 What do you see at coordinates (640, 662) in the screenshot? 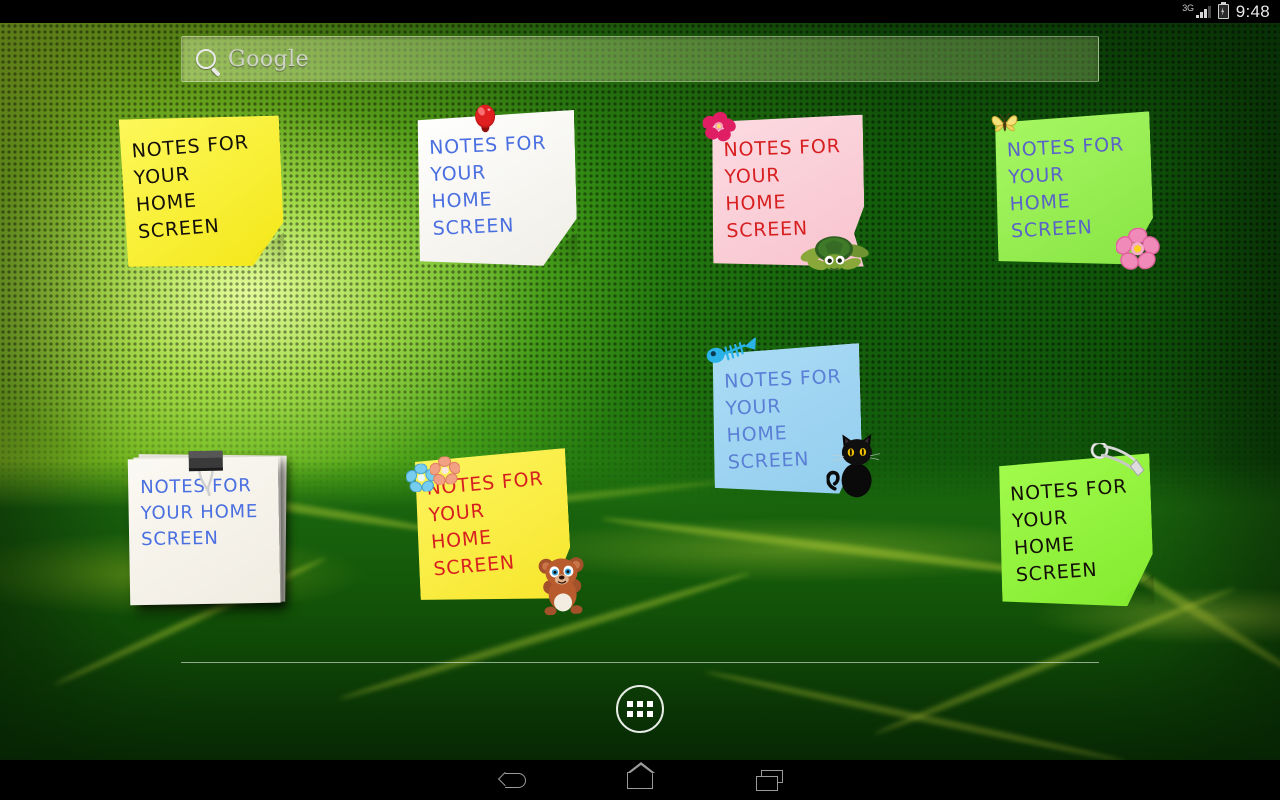
I see `hotseat-divider` at bounding box center [640, 662].